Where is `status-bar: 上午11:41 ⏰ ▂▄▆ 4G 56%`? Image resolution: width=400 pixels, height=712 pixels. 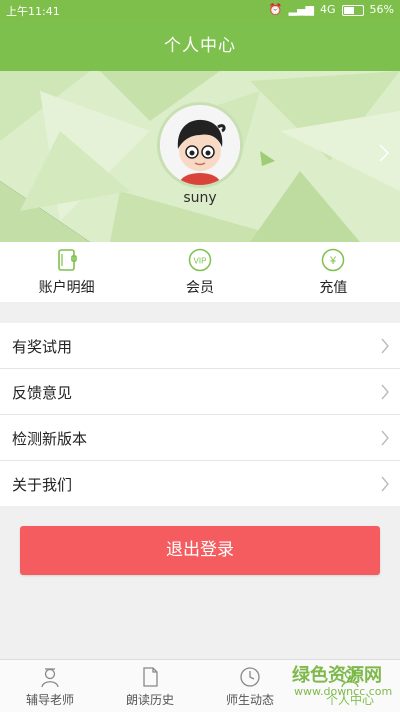
status-bar: 上午11:41 ⏰ ▂▄▆ 4G 56% is located at coordinates (200, 10).